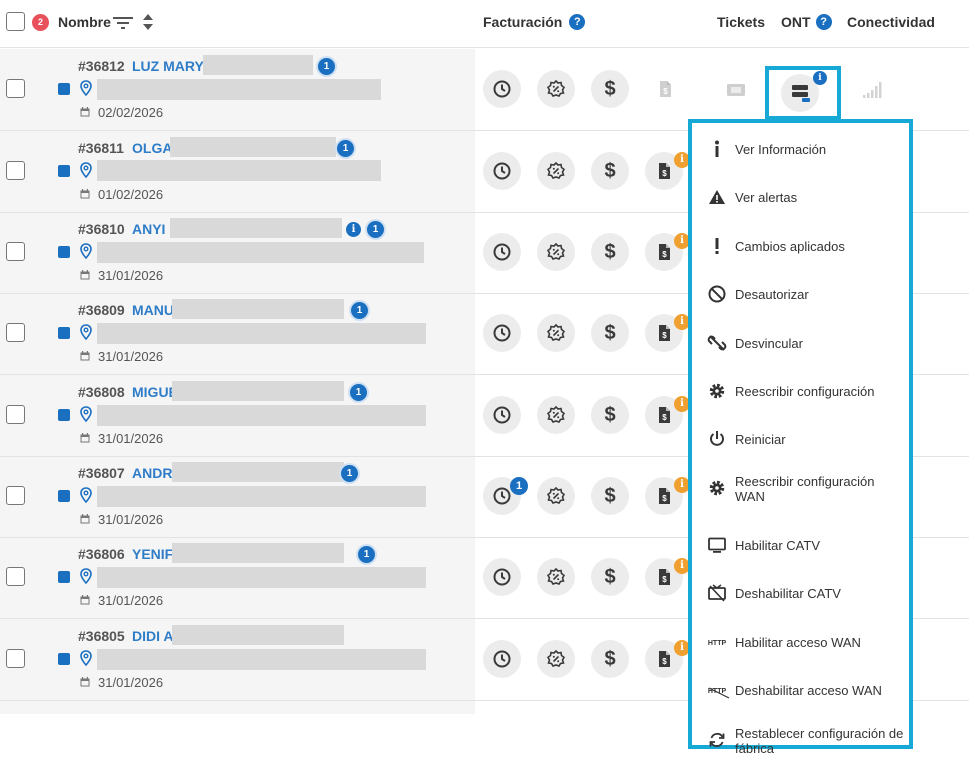  Describe the element at coordinates (772, 294) in the screenshot. I see `menu-item-label: Desautorizar` at that location.